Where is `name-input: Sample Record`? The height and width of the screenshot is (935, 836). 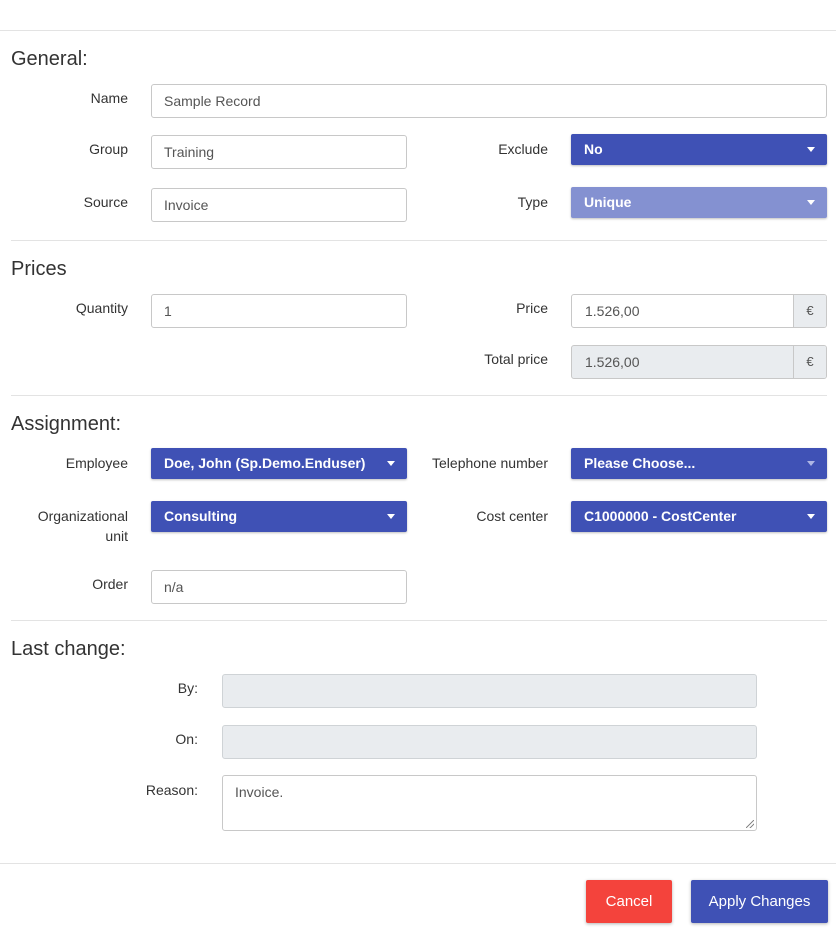
name-input: Sample Record is located at coordinates (489, 101).